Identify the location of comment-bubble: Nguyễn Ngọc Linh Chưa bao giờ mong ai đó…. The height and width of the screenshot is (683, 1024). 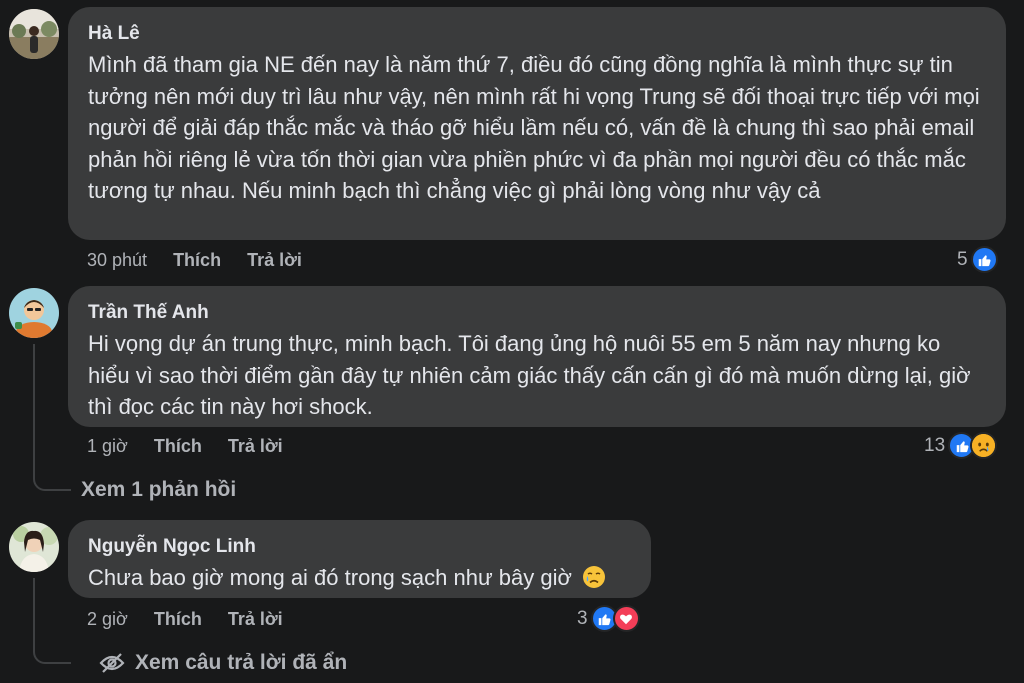
(359, 559).